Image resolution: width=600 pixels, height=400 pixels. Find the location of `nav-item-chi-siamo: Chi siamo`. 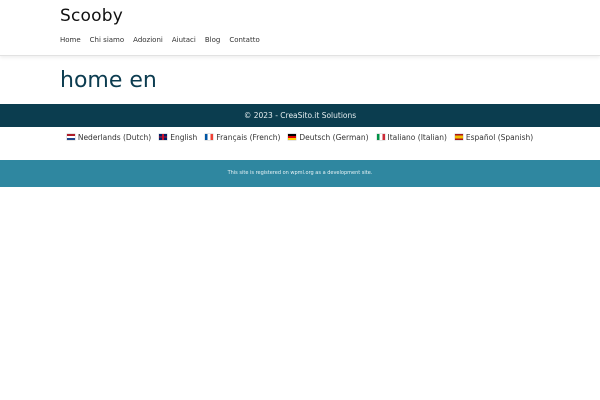

nav-item-chi-siamo: Chi siamo is located at coordinates (107, 40).